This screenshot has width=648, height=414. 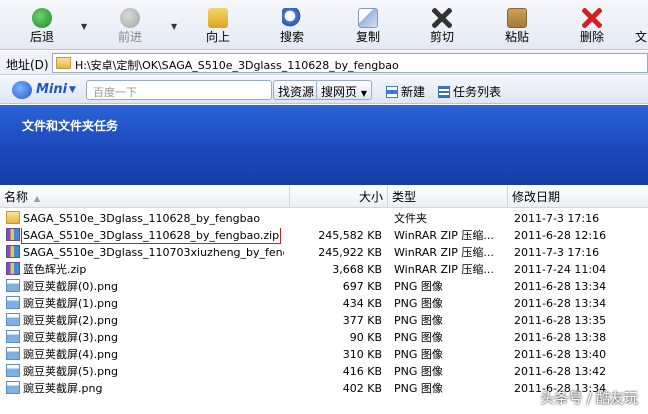 I want to click on folder-icon, so click(x=63, y=63).